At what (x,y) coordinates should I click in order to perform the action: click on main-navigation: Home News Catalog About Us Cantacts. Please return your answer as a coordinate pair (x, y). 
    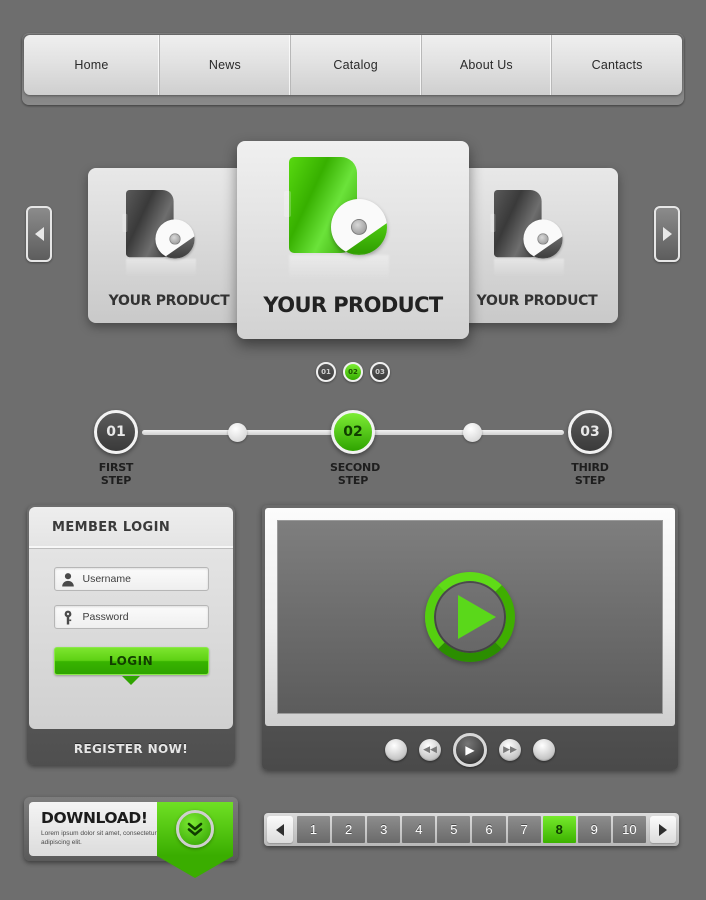
    Looking at the image, I should click on (353, 69).